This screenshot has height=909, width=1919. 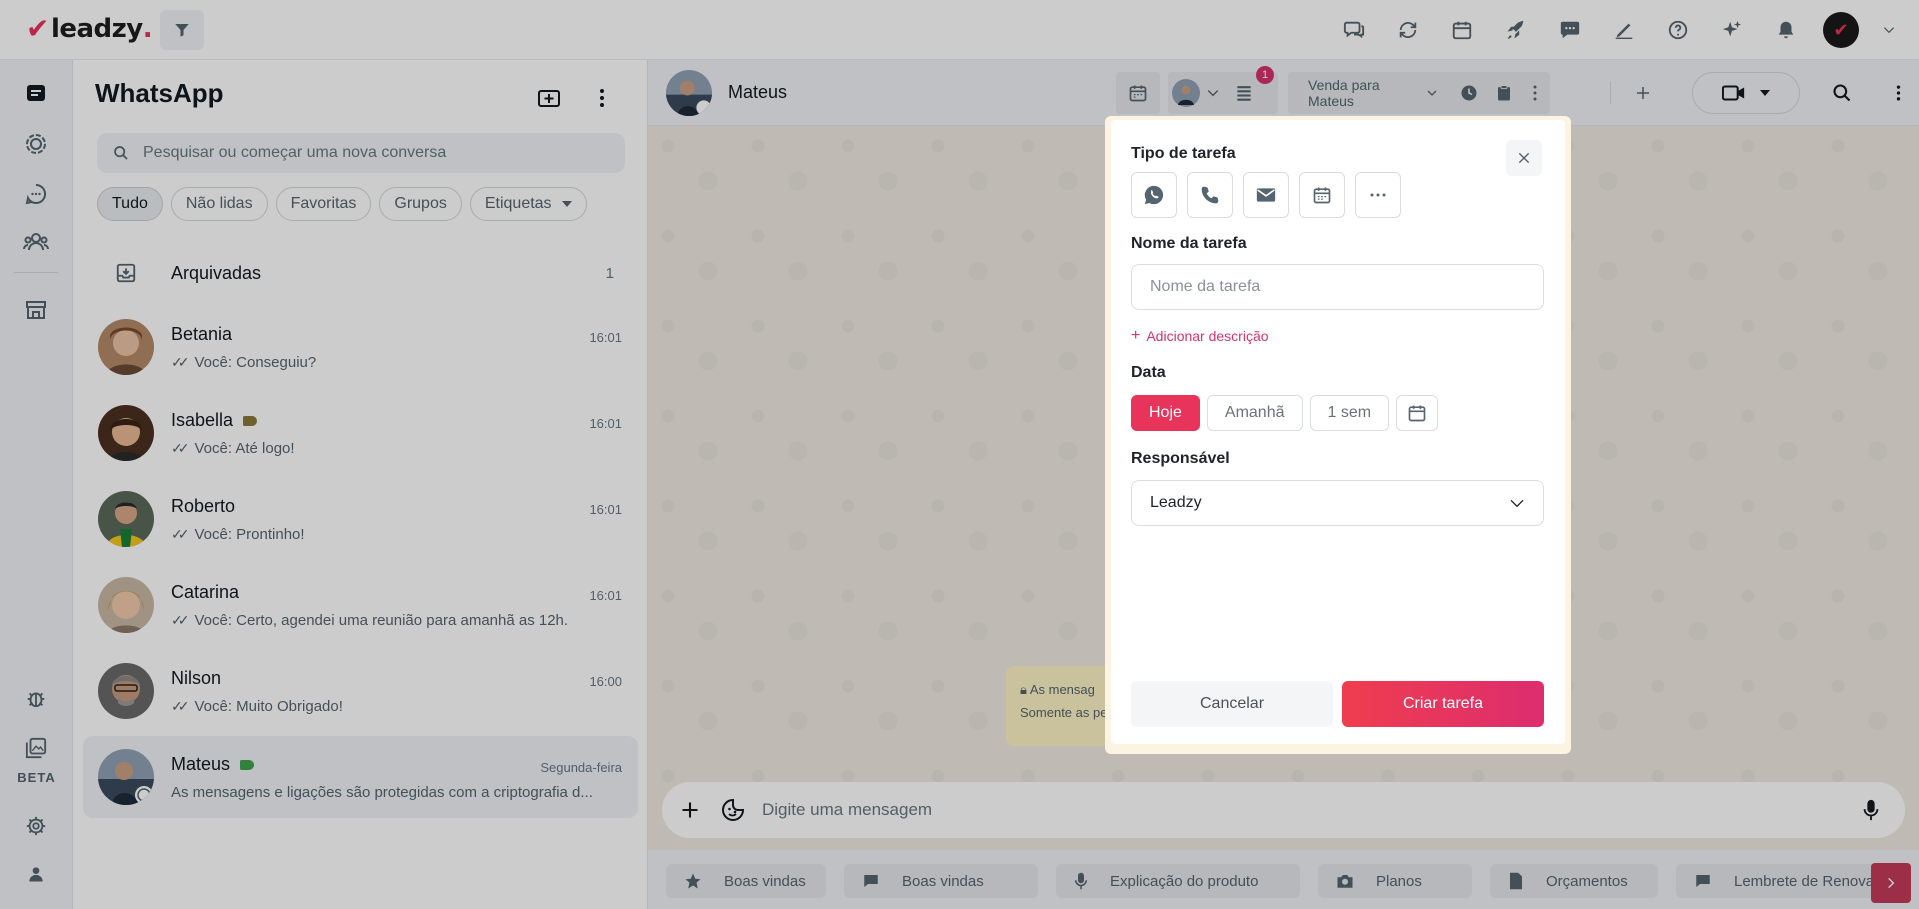 What do you see at coordinates (1136, 335) in the screenshot?
I see `plus-icon: +` at bounding box center [1136, 335].